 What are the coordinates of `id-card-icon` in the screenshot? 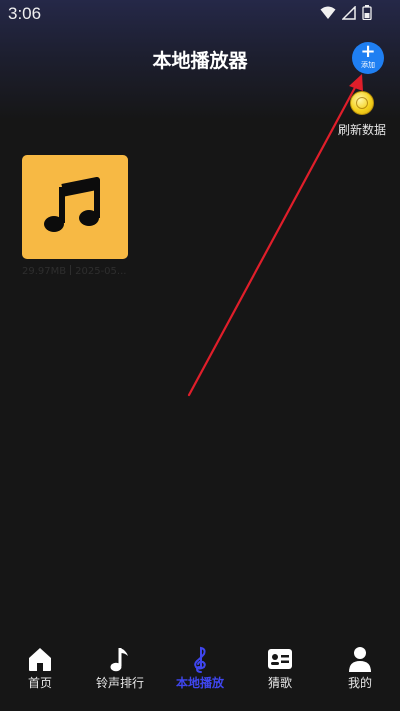 It's located at (280, 659).